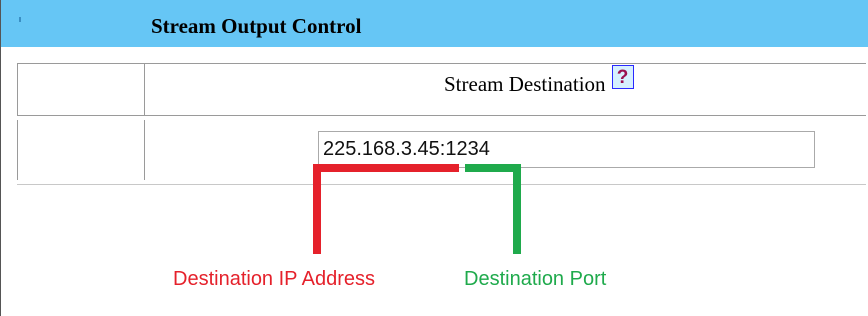  I want to click on ip-address-bracket, so click(386, 209).